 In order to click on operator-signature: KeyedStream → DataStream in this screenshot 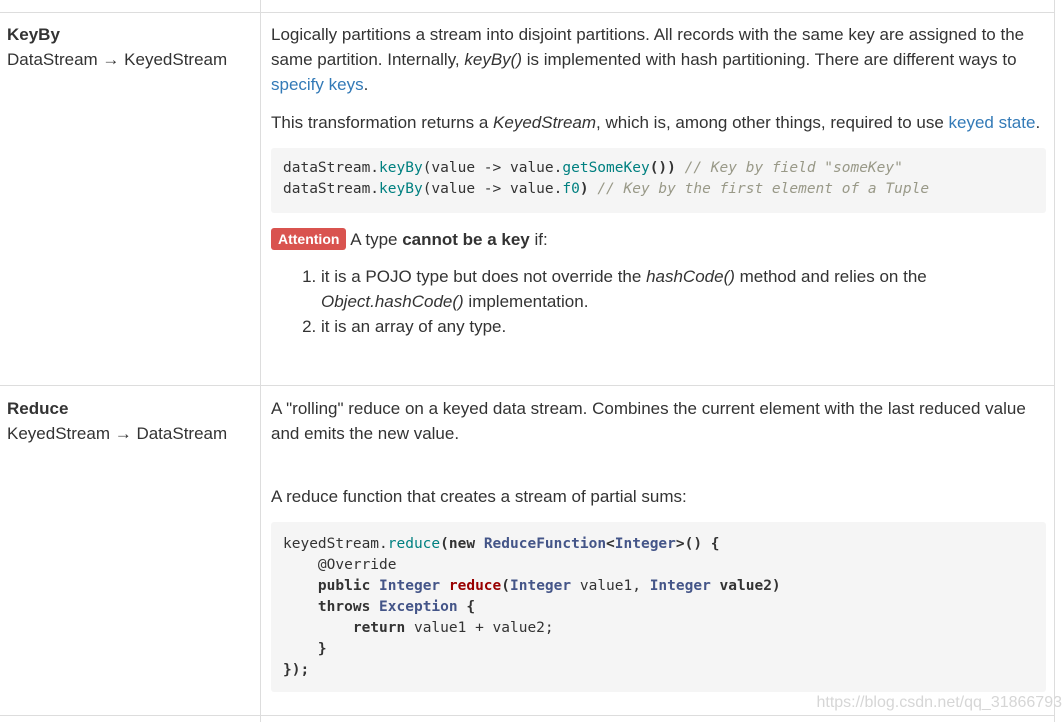, I will do `click(117, 433)`.